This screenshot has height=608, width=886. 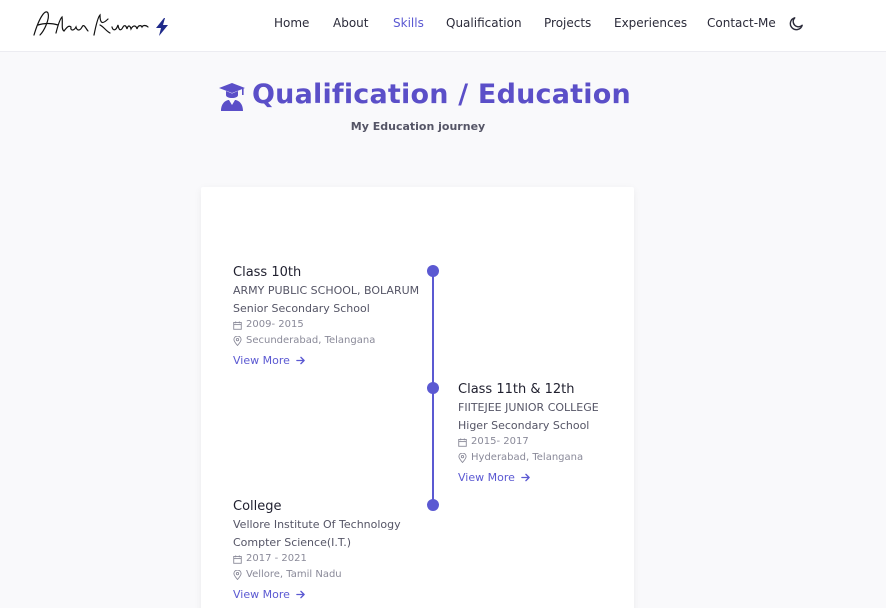 I want to click on nav-projects: Projects, so click(x=567, y=23).